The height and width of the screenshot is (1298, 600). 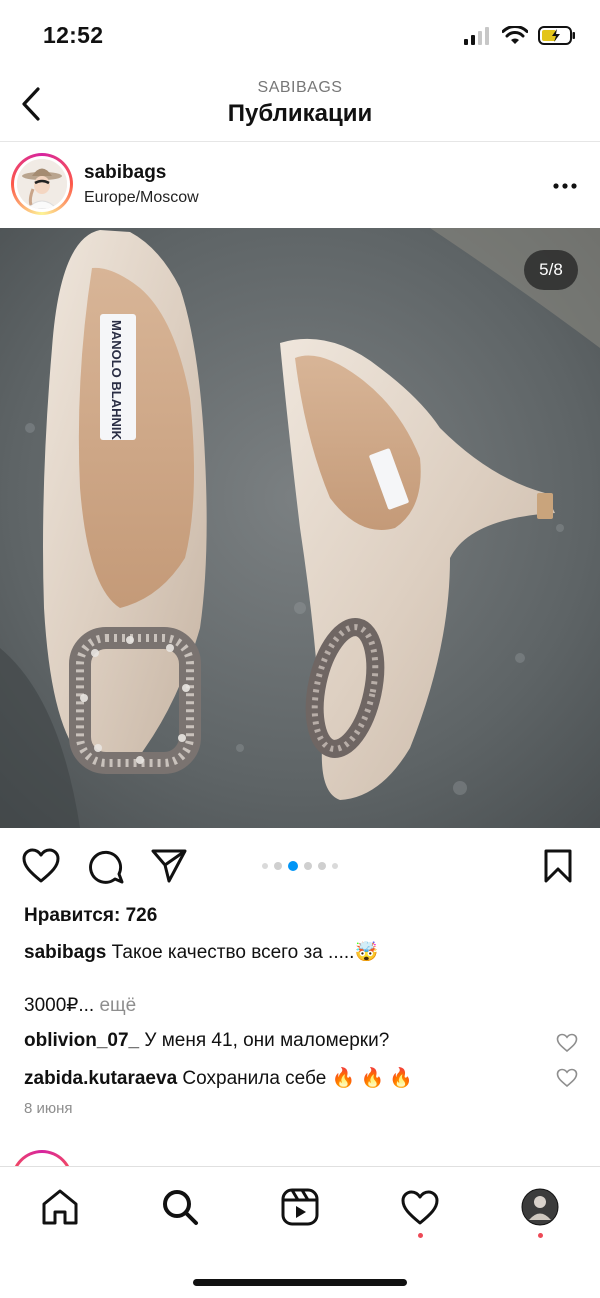 What do you see at coordinates (540, 1235) in the screenshot?
I see `profile-notification-dot` at bounding box center [540, 1235].